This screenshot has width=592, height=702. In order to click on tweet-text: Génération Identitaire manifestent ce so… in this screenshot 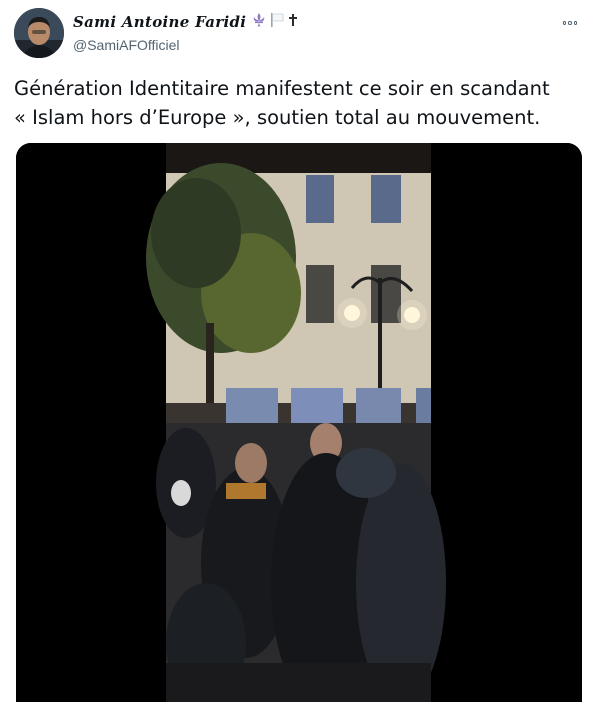, I will do `click(295, 103)`.